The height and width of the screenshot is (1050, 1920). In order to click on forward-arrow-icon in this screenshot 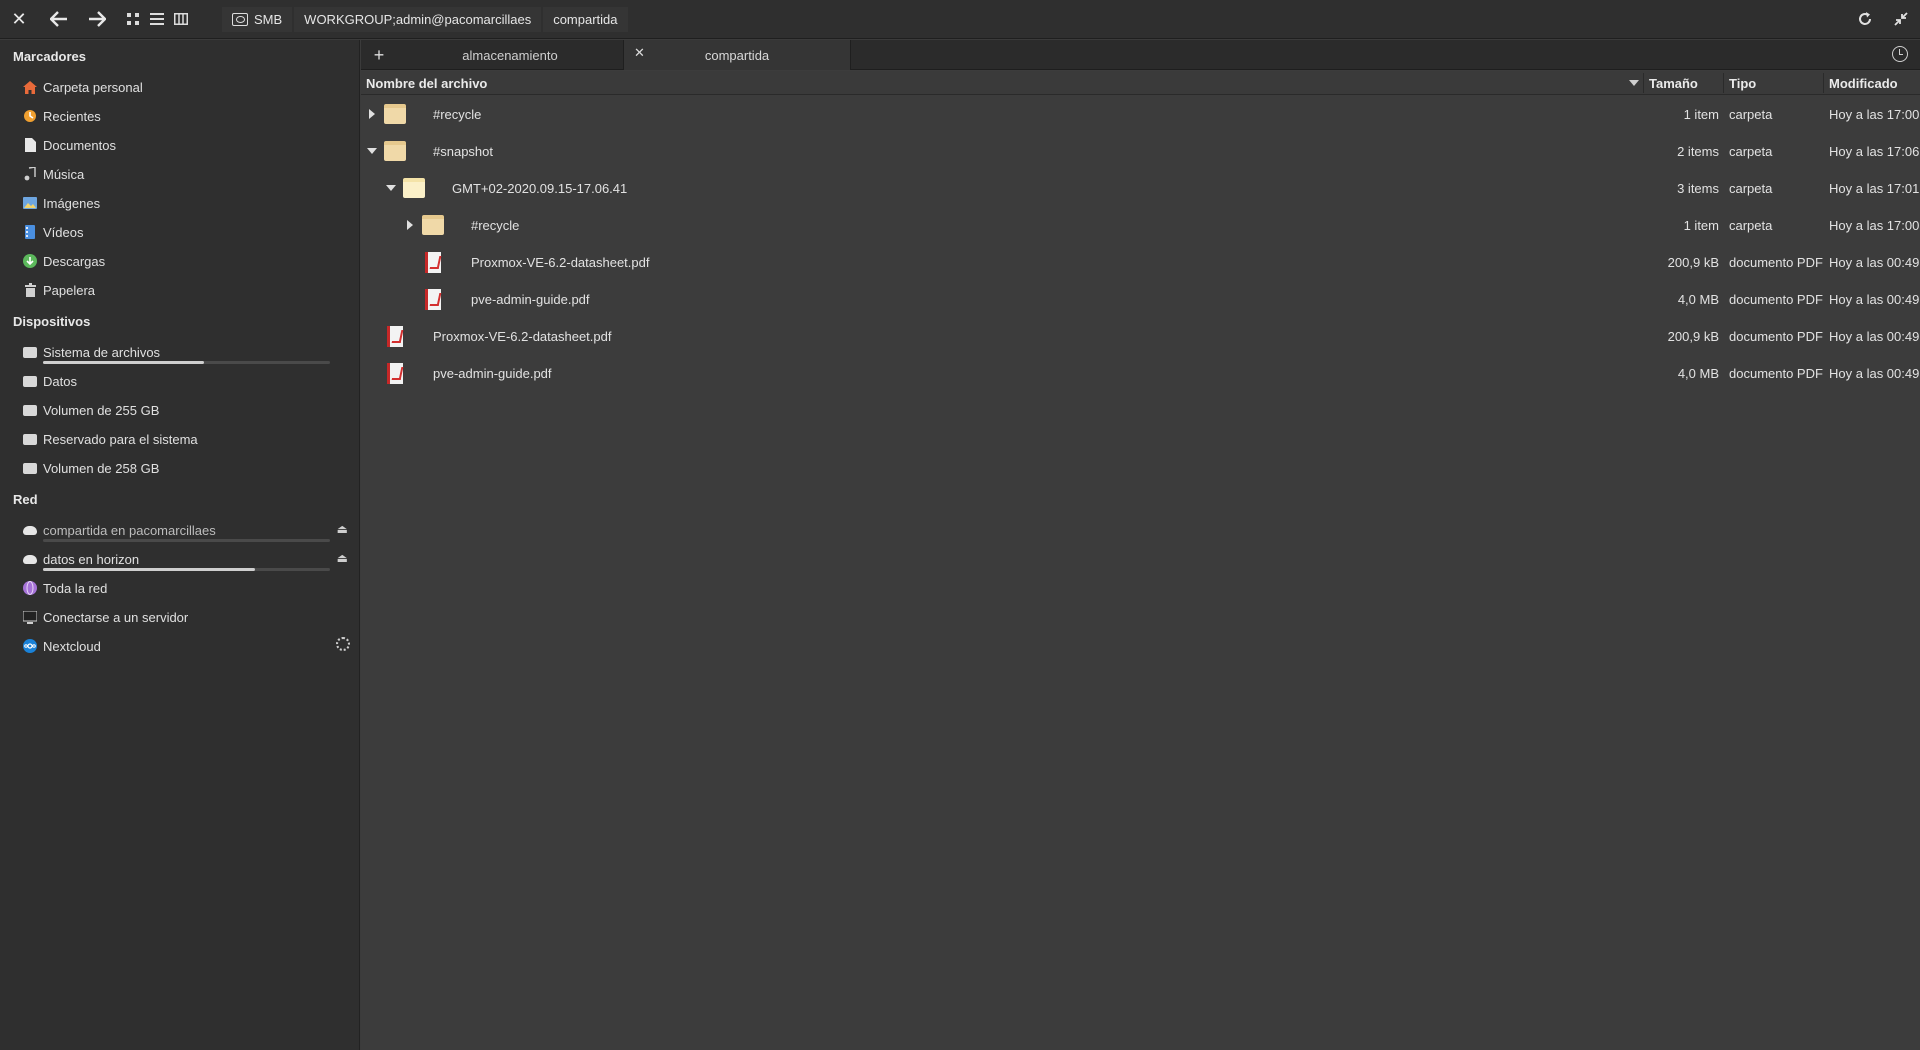, I will do `click(97, 19)`.